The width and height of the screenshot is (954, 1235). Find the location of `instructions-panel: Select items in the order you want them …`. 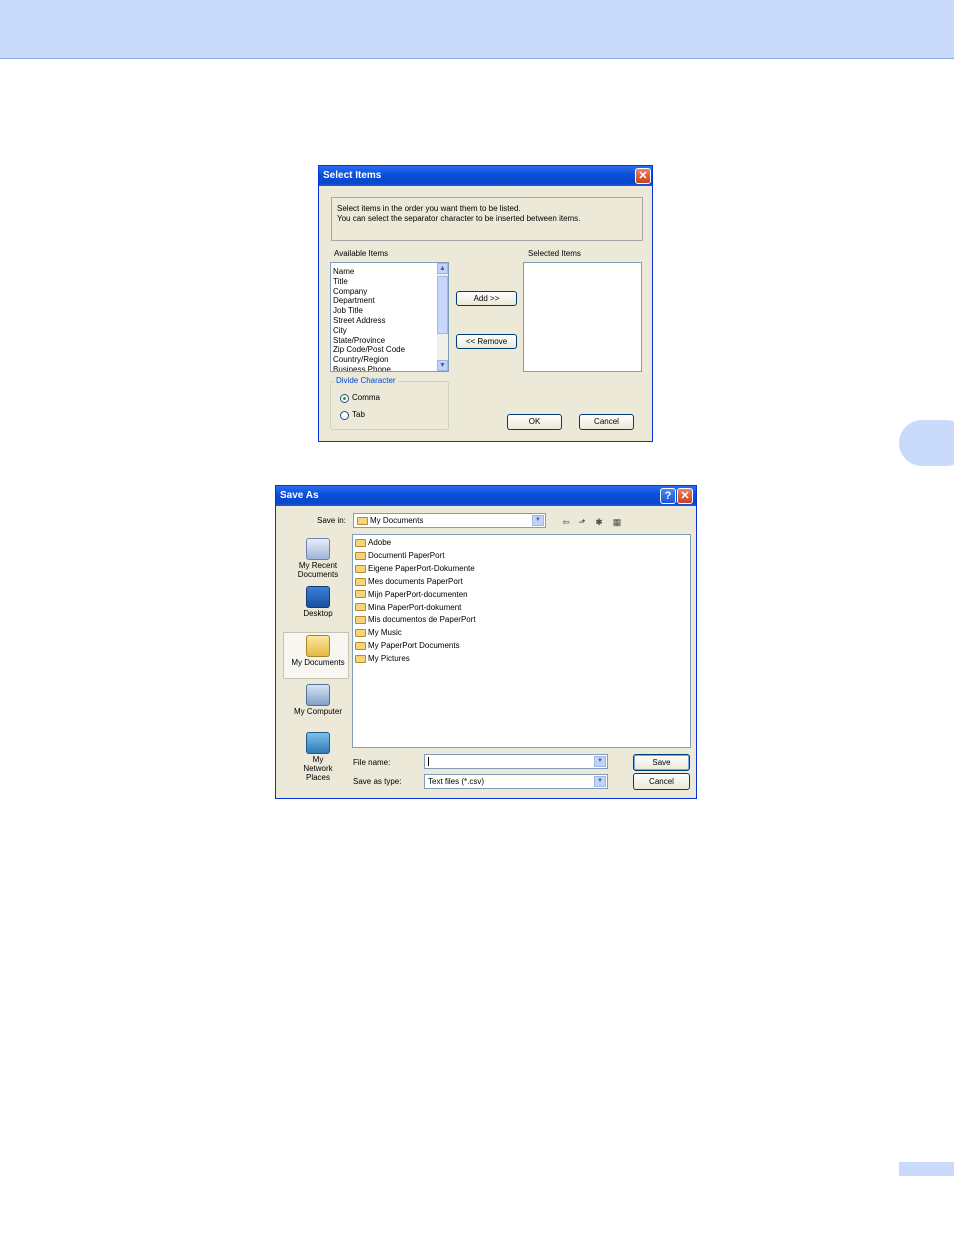

instructions-panel: Select items in the order you want them … is located at coordinates (487, 219).